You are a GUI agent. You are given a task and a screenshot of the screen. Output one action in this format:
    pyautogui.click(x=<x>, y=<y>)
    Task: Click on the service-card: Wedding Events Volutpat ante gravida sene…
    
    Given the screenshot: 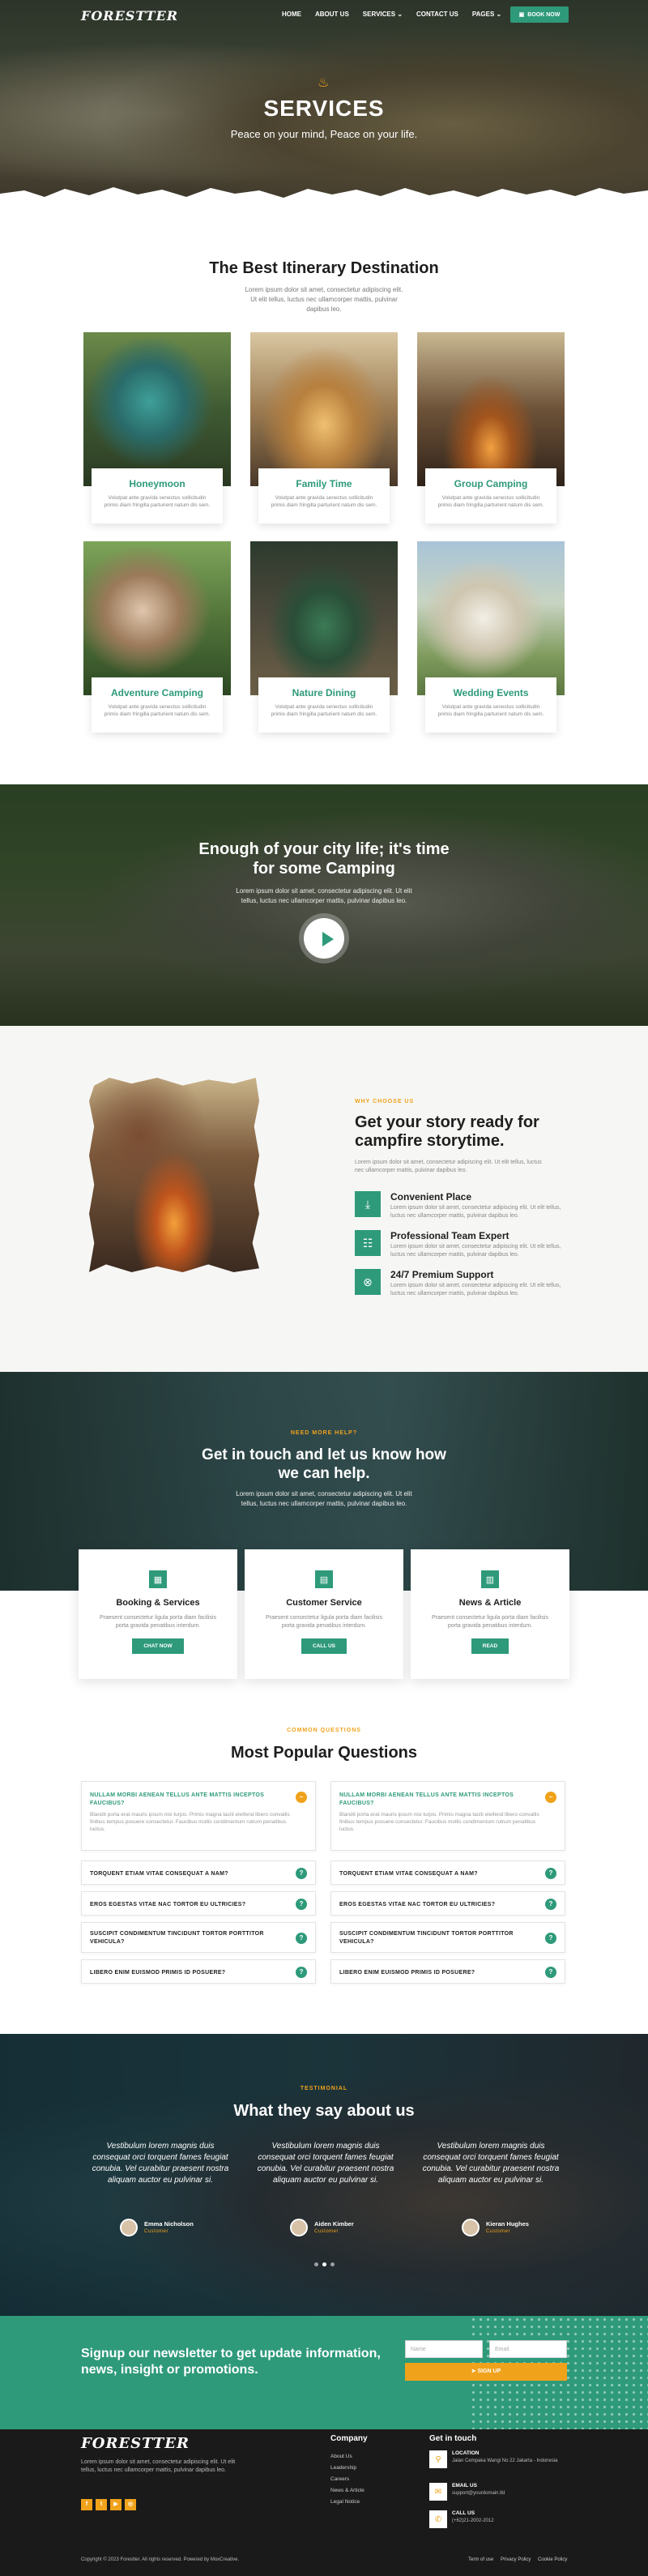 What is the action you would take?
    pyautogui.click(x=491, y=638)
    